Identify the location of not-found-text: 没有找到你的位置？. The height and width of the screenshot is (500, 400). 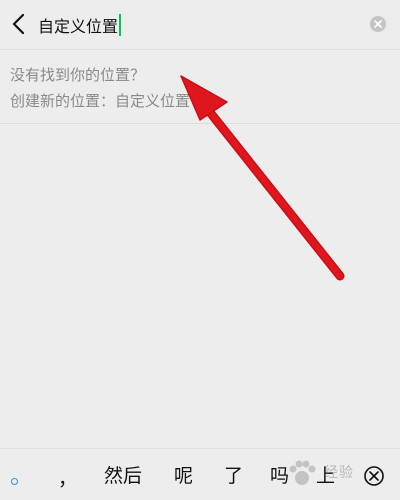
(78, 75).